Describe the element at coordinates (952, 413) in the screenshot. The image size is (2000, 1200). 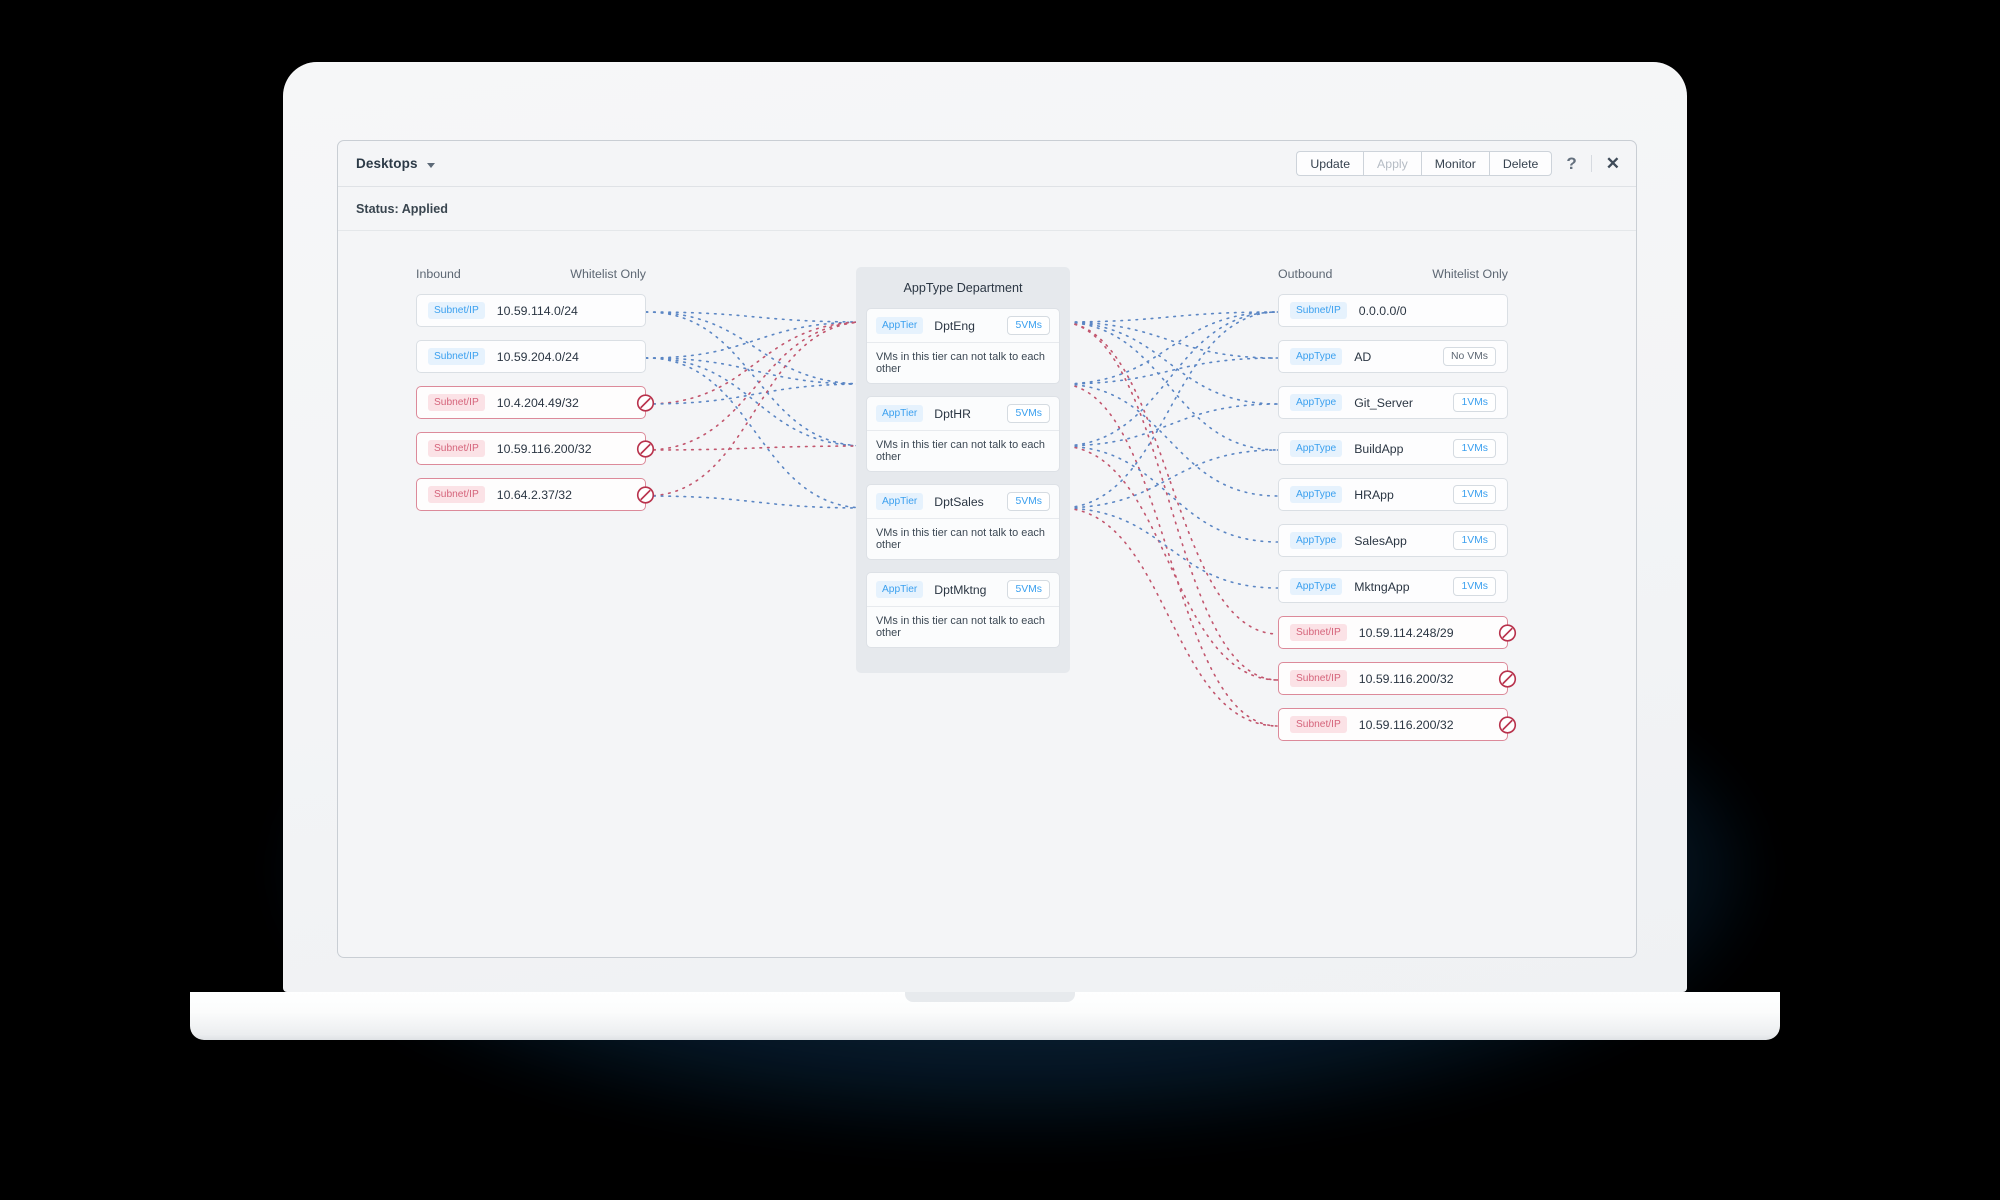
I see `tier-name: DptHR` at that location.